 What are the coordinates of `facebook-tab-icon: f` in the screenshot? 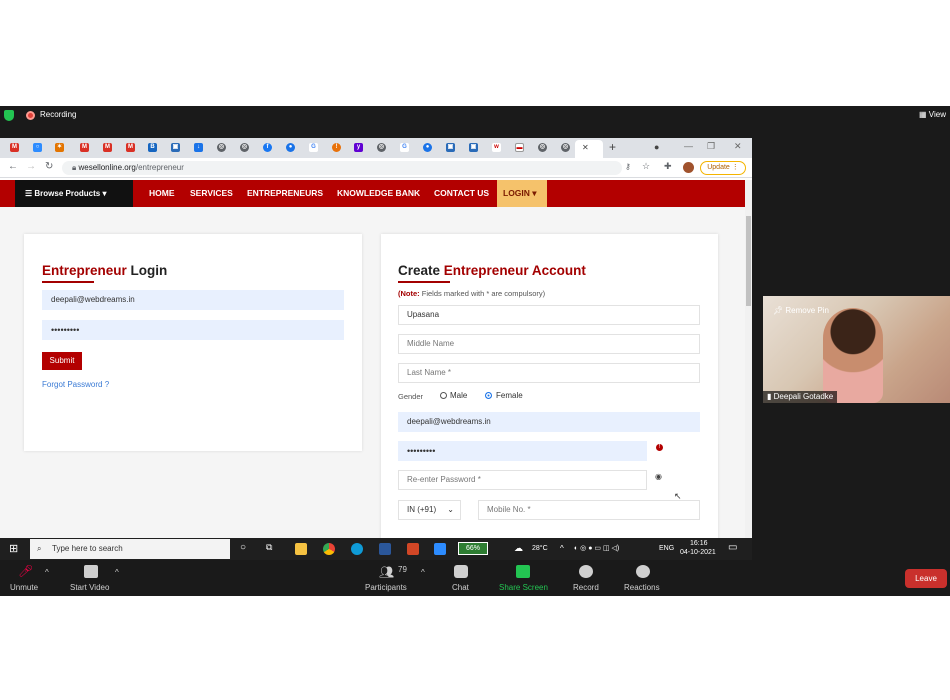 It's located at (267, 147).